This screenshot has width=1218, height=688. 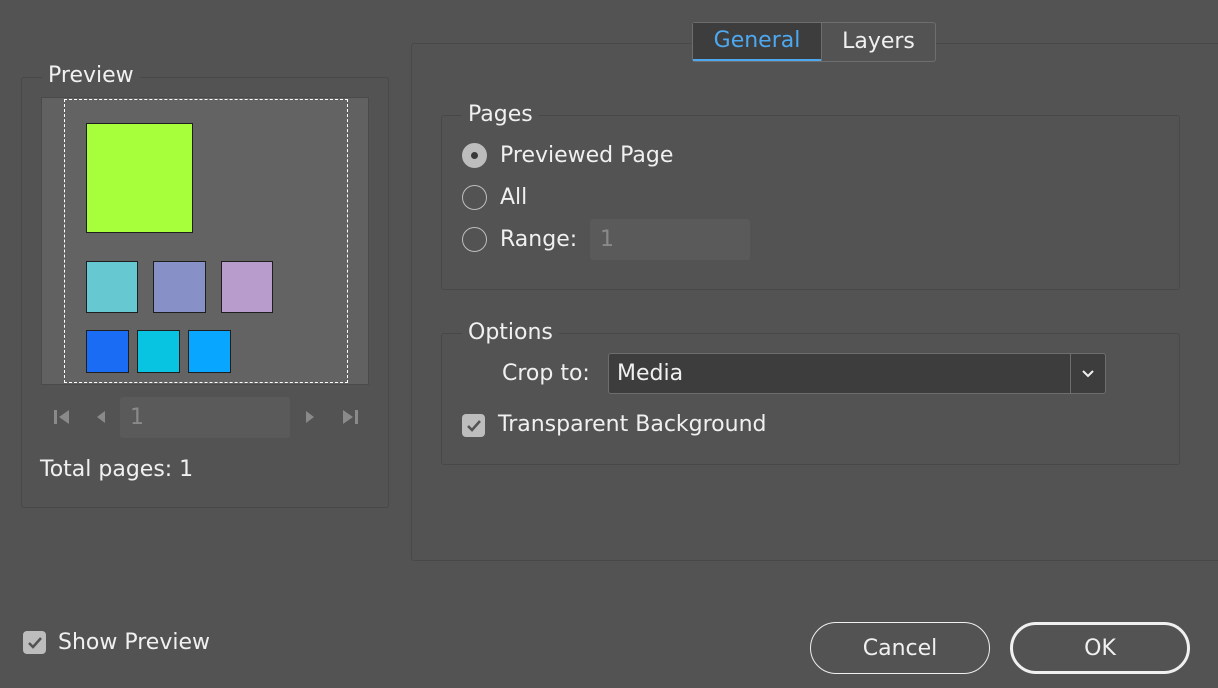 What do you see at coordinates (112, 287) in the screenshot?
I see `swatch-teal` at bounding box center [112, 287].